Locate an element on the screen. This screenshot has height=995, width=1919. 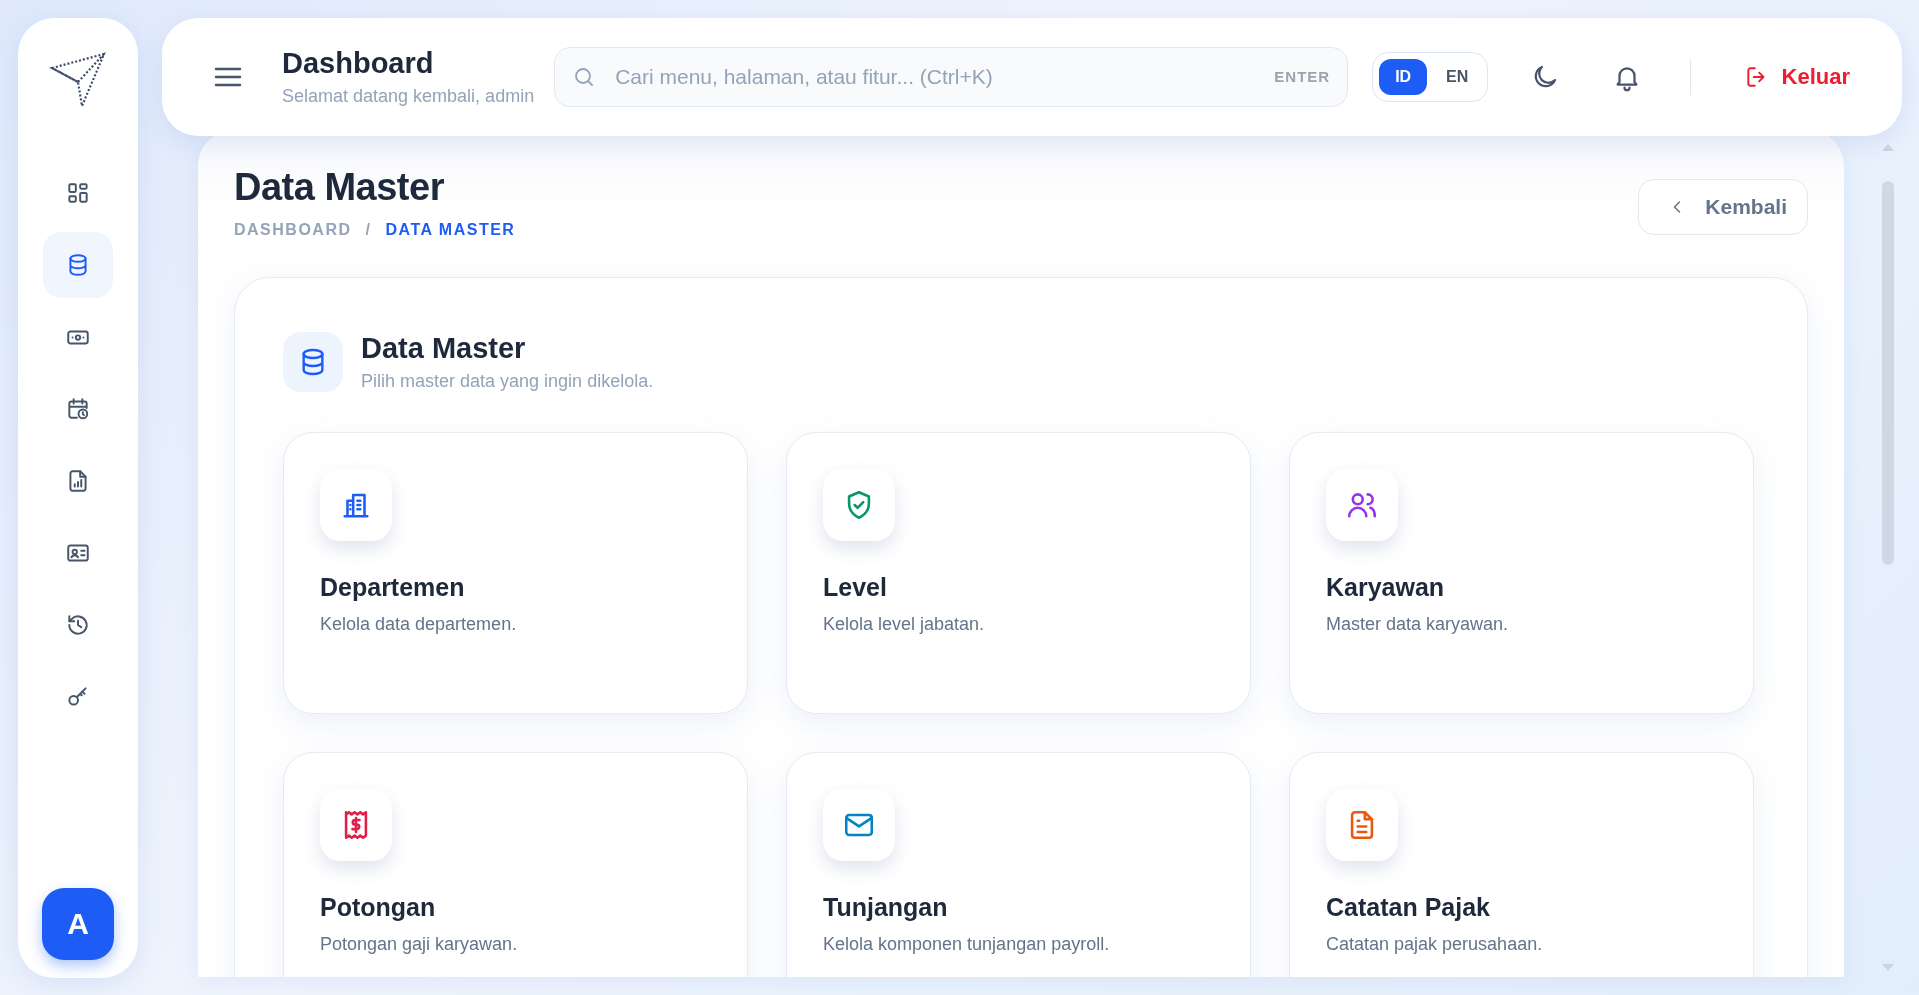
card-description: Potongan gaji karyawan. is located at coordinates (419, 944).